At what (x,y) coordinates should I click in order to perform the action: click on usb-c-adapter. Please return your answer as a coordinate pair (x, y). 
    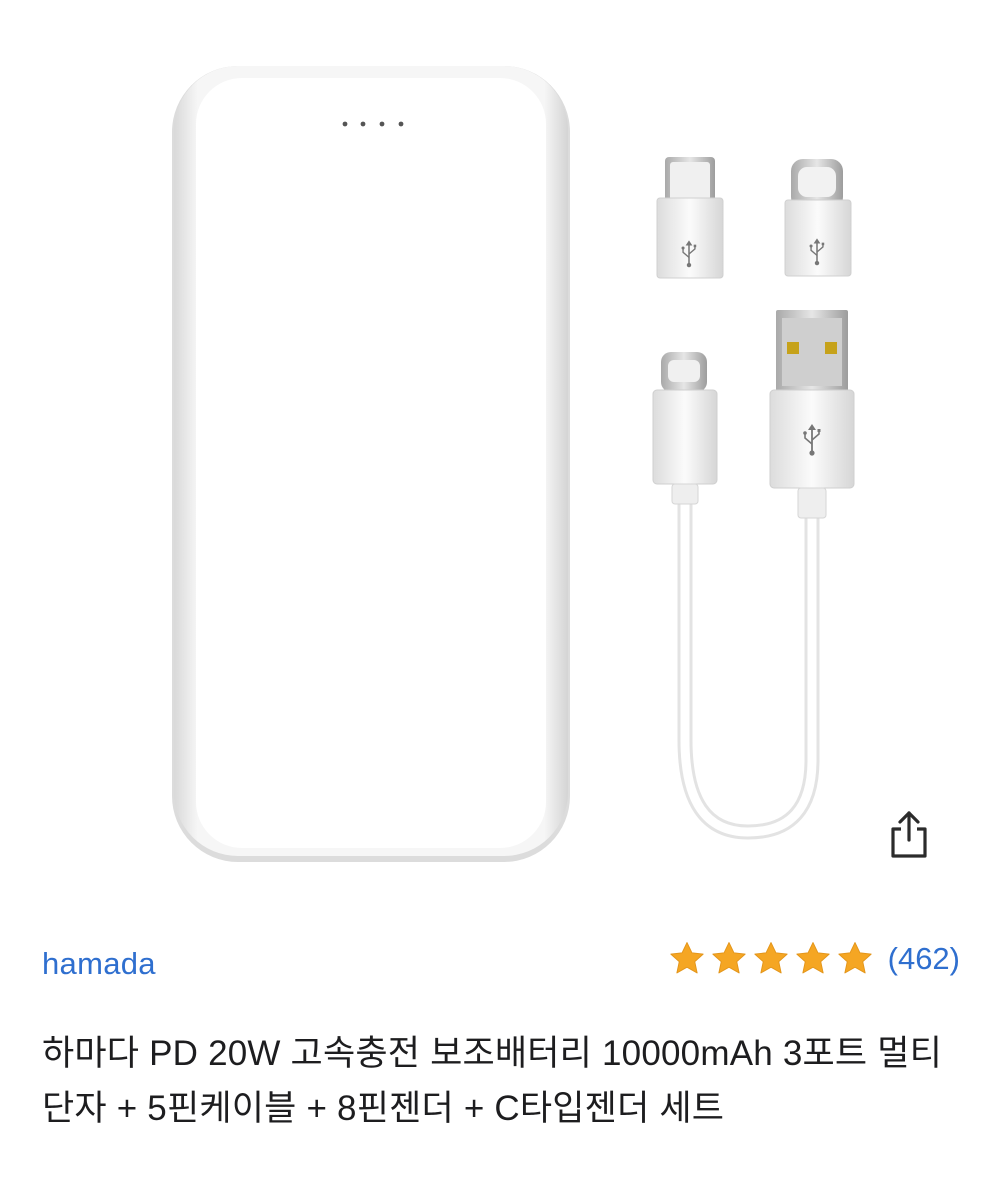
    Looking at the image, I should click on (818, 218).